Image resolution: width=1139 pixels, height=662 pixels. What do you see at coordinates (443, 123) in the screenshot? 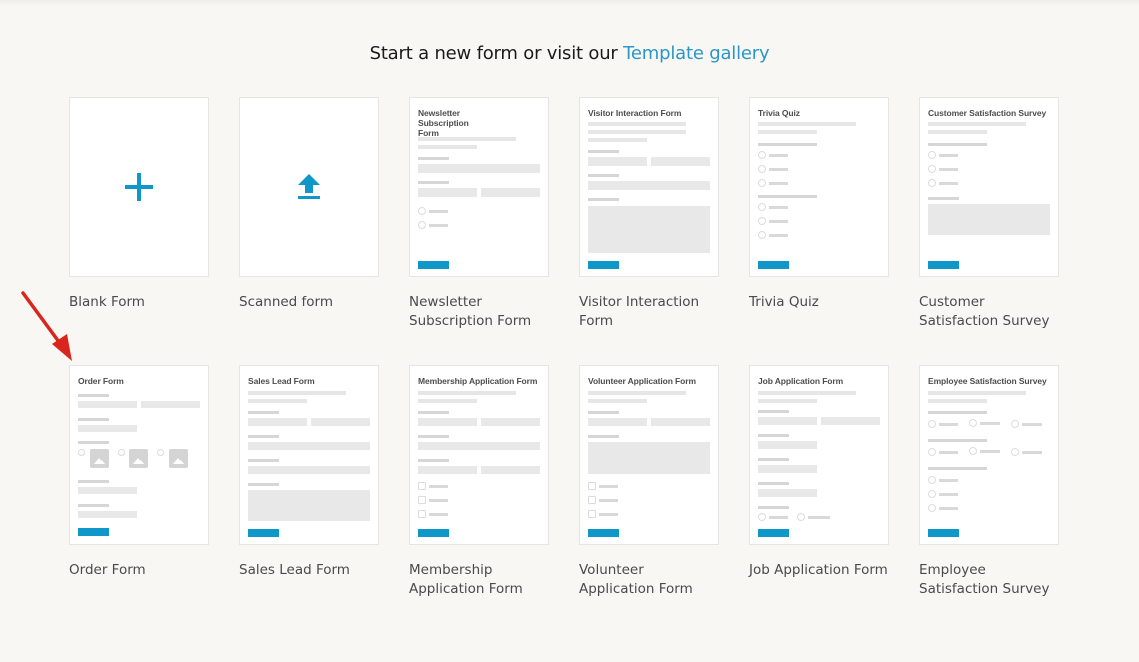
I see `preview-title: Newsletter Subscription Form` at bounding box center [443, 123].